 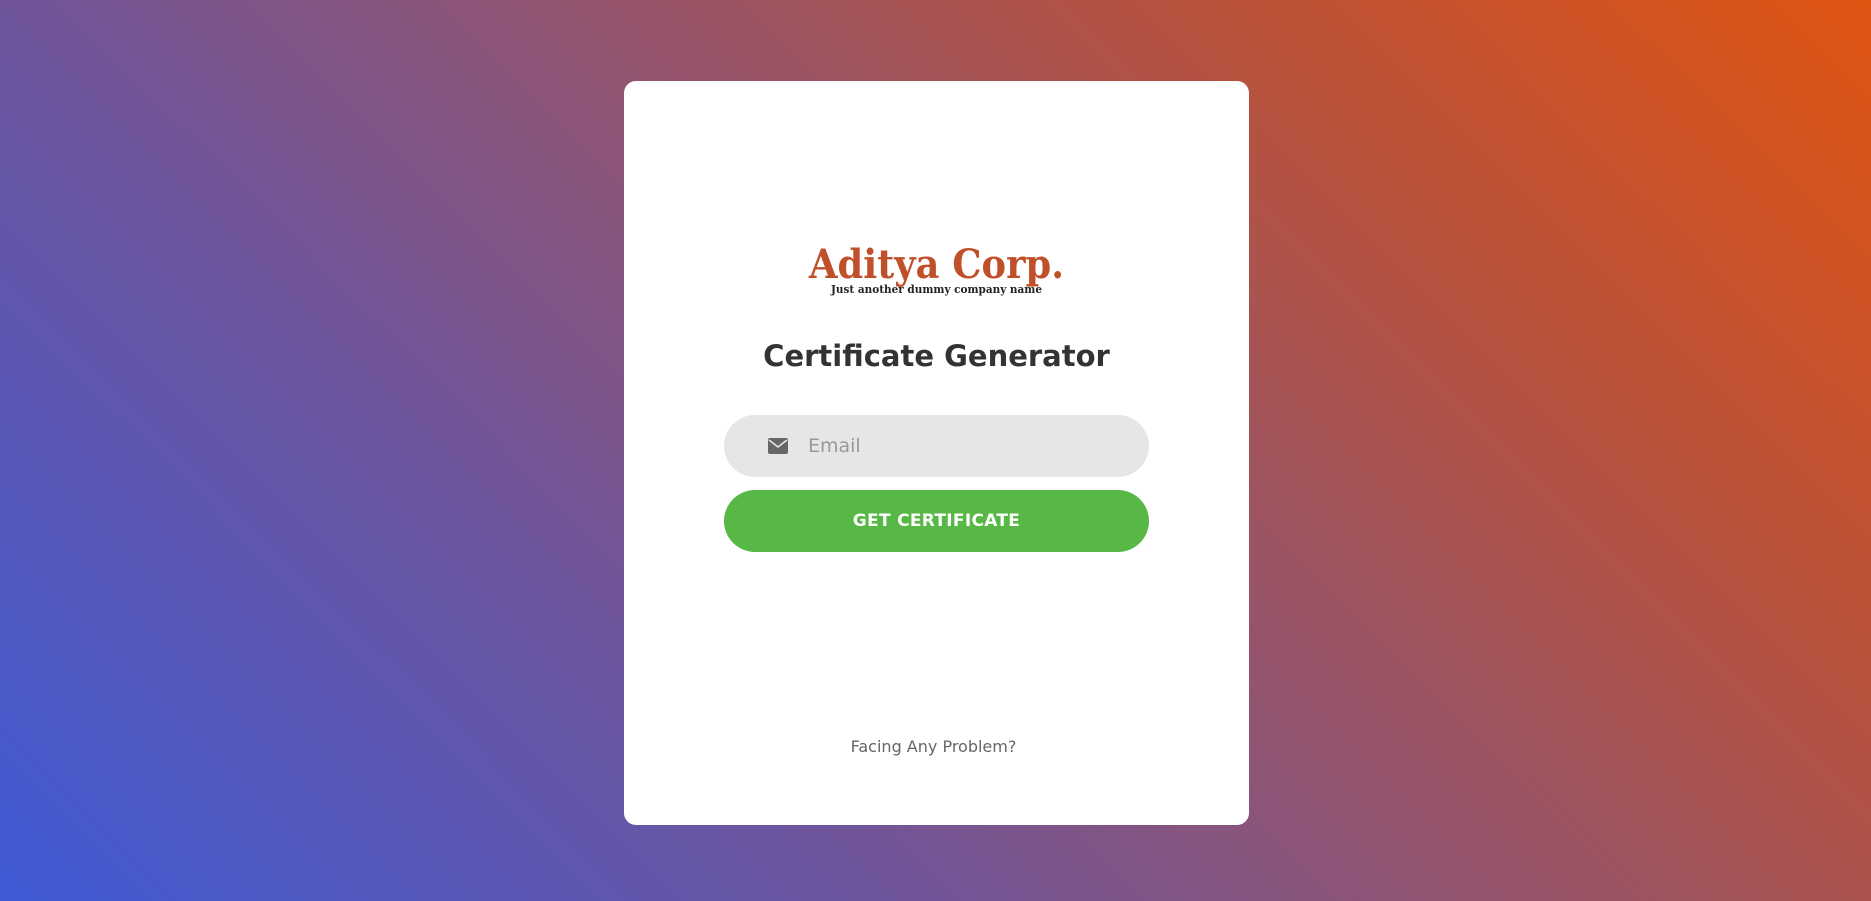 I want to click on logo-tagline: Just another dummy company name, so click(x=936, y=289).